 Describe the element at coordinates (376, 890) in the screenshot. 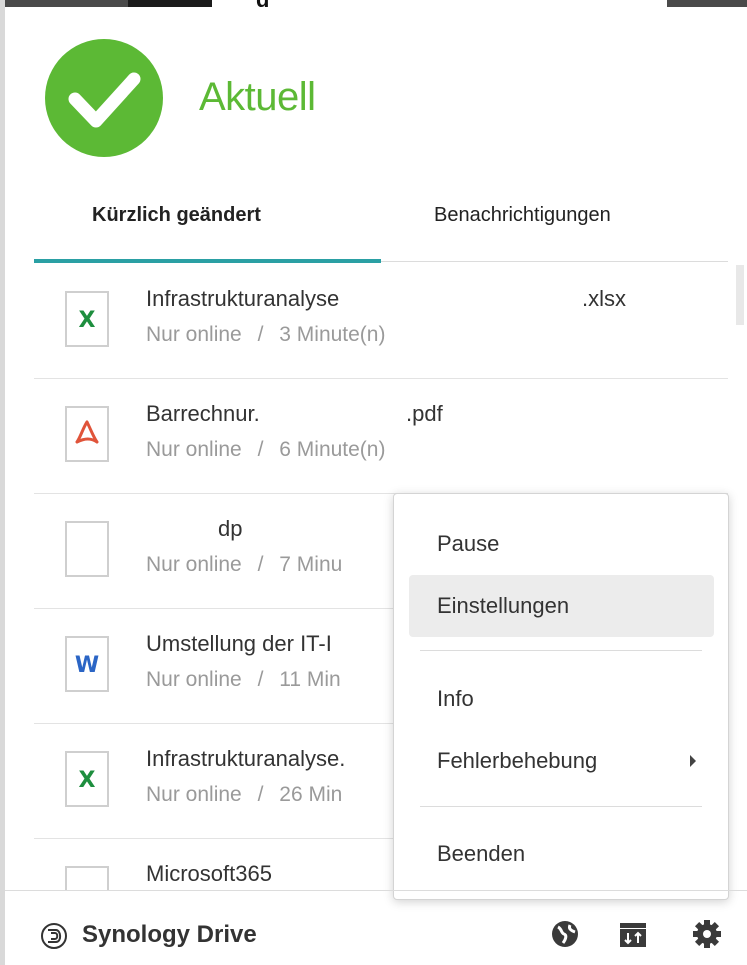

I see `footer-divider` at that location.